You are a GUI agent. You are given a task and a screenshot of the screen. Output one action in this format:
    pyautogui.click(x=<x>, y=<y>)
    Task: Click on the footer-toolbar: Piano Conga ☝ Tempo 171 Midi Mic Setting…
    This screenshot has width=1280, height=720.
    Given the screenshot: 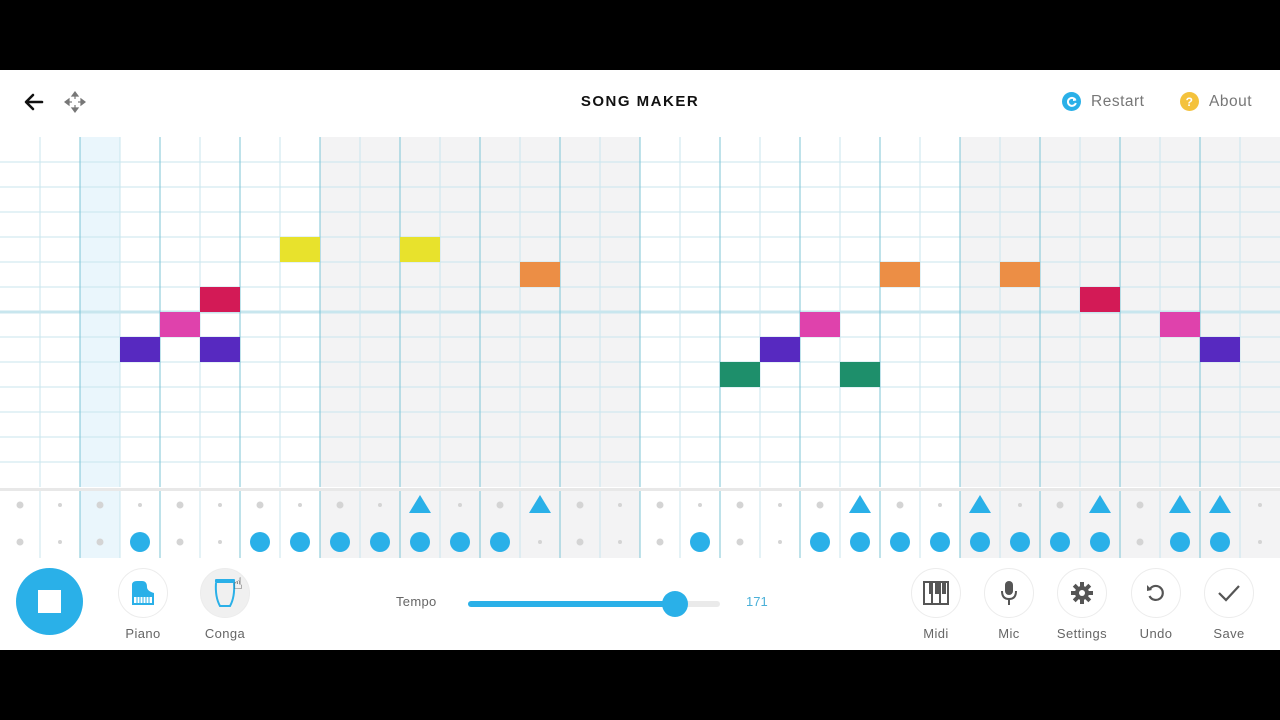 What is the action you would take?
    pyautogui.click(x=640, y=604)
    